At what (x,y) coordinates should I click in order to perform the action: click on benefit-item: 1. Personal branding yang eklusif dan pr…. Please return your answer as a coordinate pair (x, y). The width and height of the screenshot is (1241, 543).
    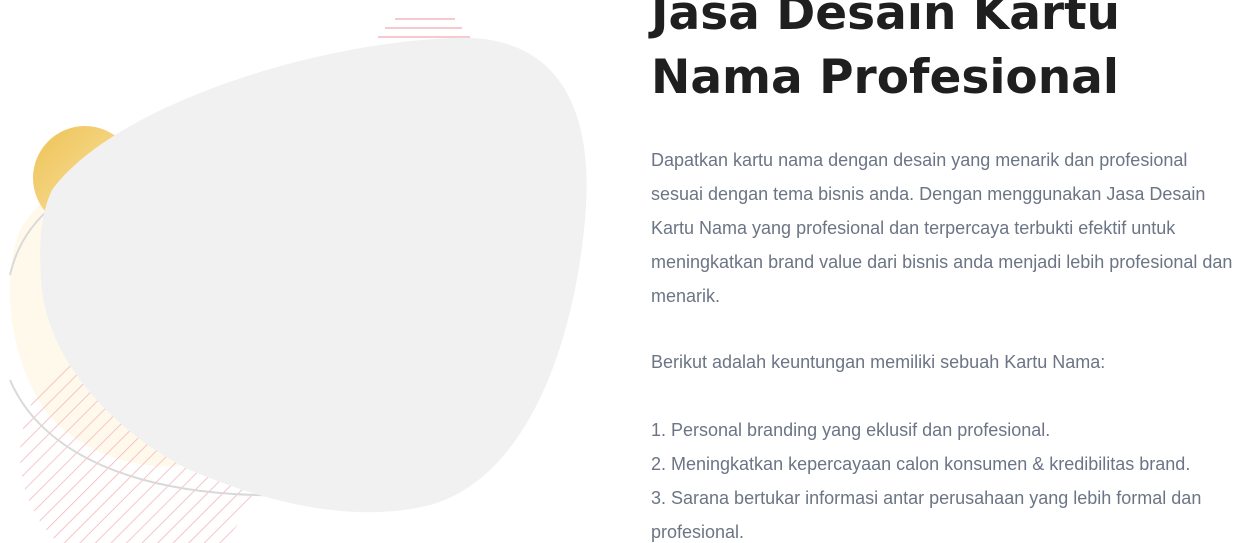
    Looking at the image, I should click on (851, 430).